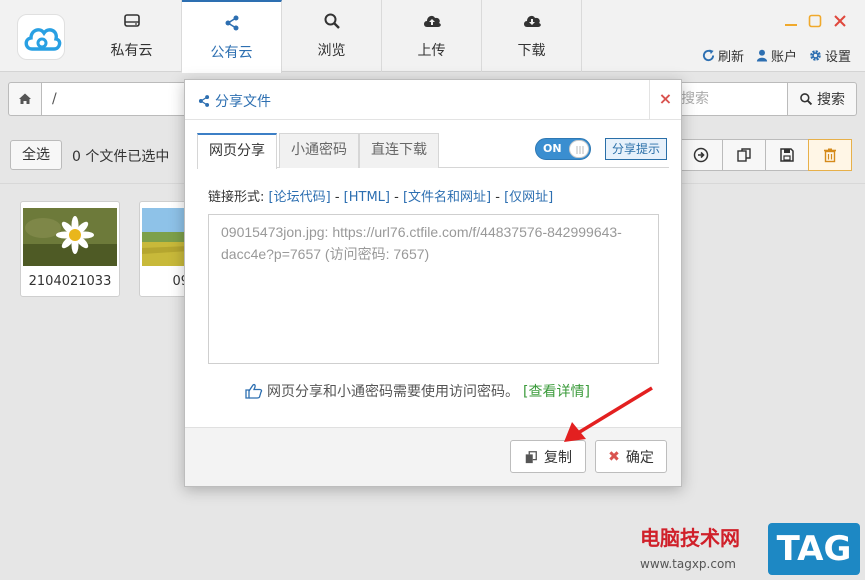 The height and width of the screenshot is (580, 865). I want to click on dialog-header: 分享文件 ×, so click(433, 100).